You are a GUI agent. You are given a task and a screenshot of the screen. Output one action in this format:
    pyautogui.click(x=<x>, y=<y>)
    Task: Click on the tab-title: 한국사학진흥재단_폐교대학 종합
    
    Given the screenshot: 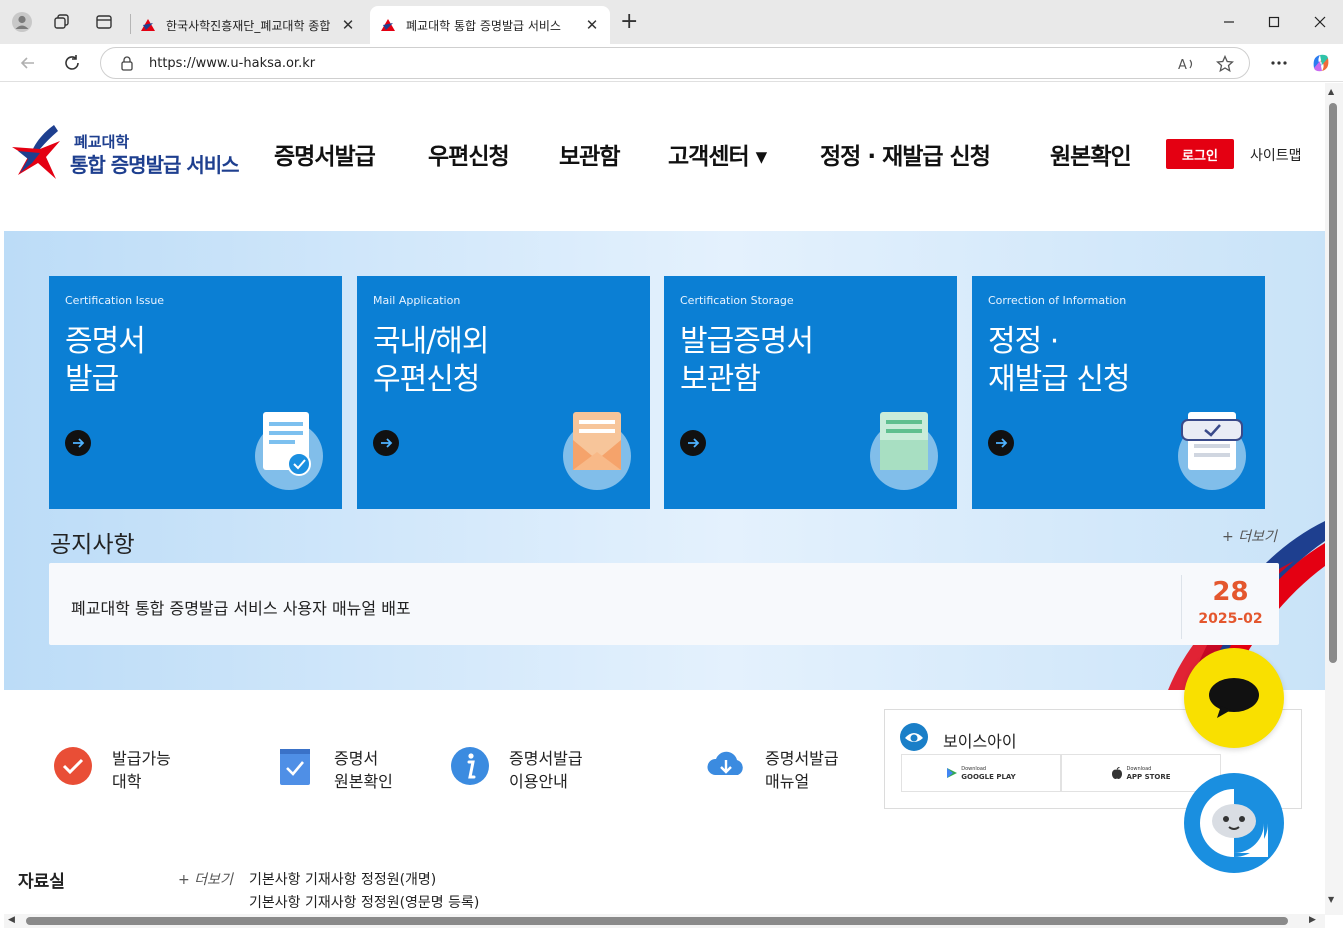 What is the action you would take?
    pyautogui.click(x=248, y=25)
    